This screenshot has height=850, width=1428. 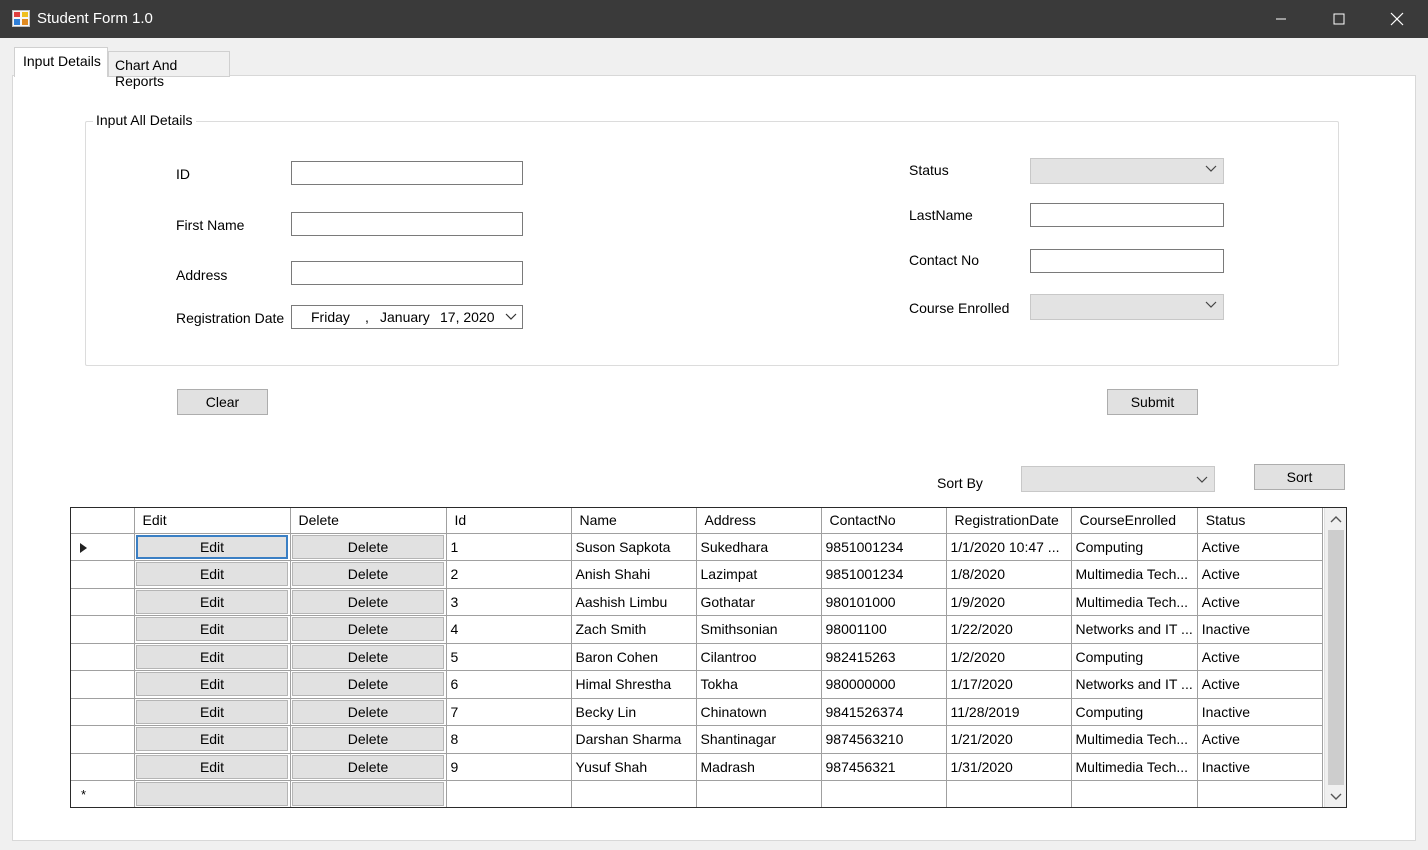 I want to click on cell-name: Darshan Sharma, so click(x=634, y=739).